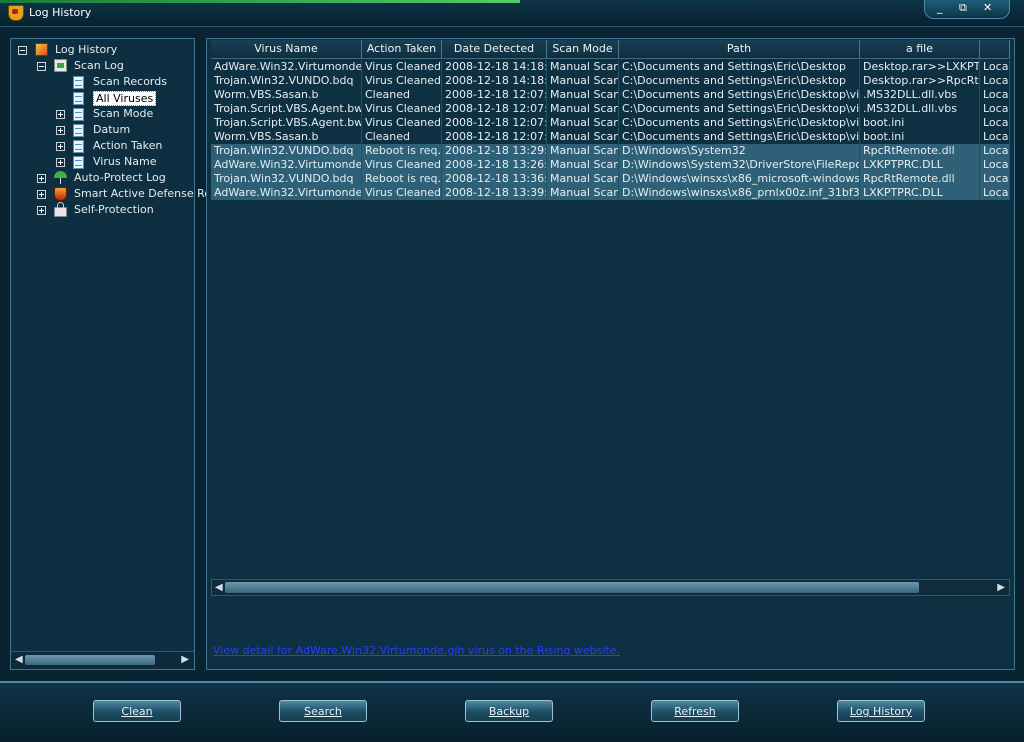 The image size is (1024, 742). Describe the element at coordinates (695, 711) in the screenshot. I see `refresh-button: Refresh` at that location.